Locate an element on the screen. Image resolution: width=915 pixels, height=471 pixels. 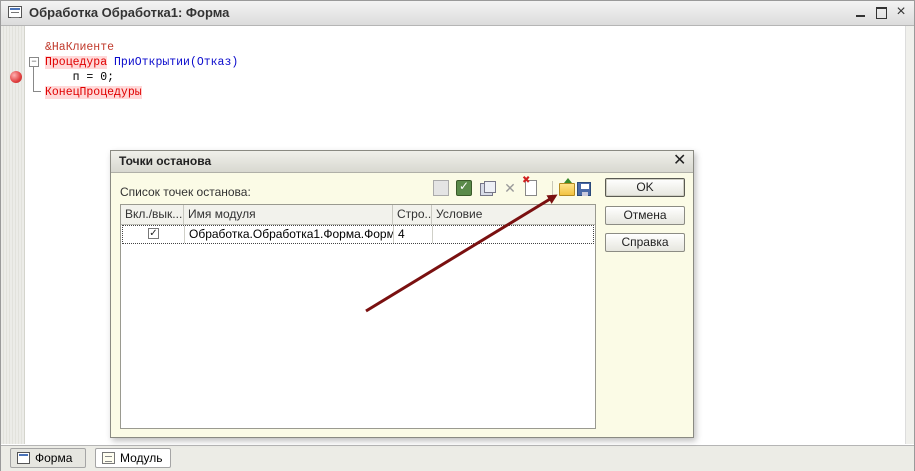
enable-all-icon is located at coordinates (464, 187).